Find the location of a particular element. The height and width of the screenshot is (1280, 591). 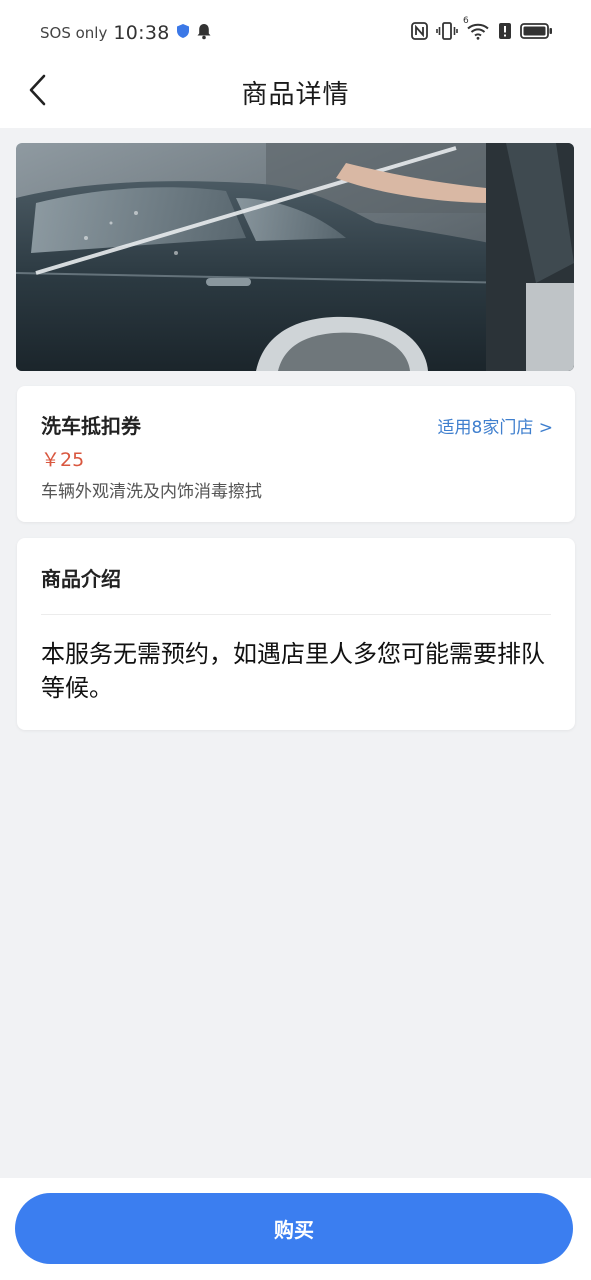

applicable-stores-link: 适用8家门店 > is located at coordinates (495, 425).